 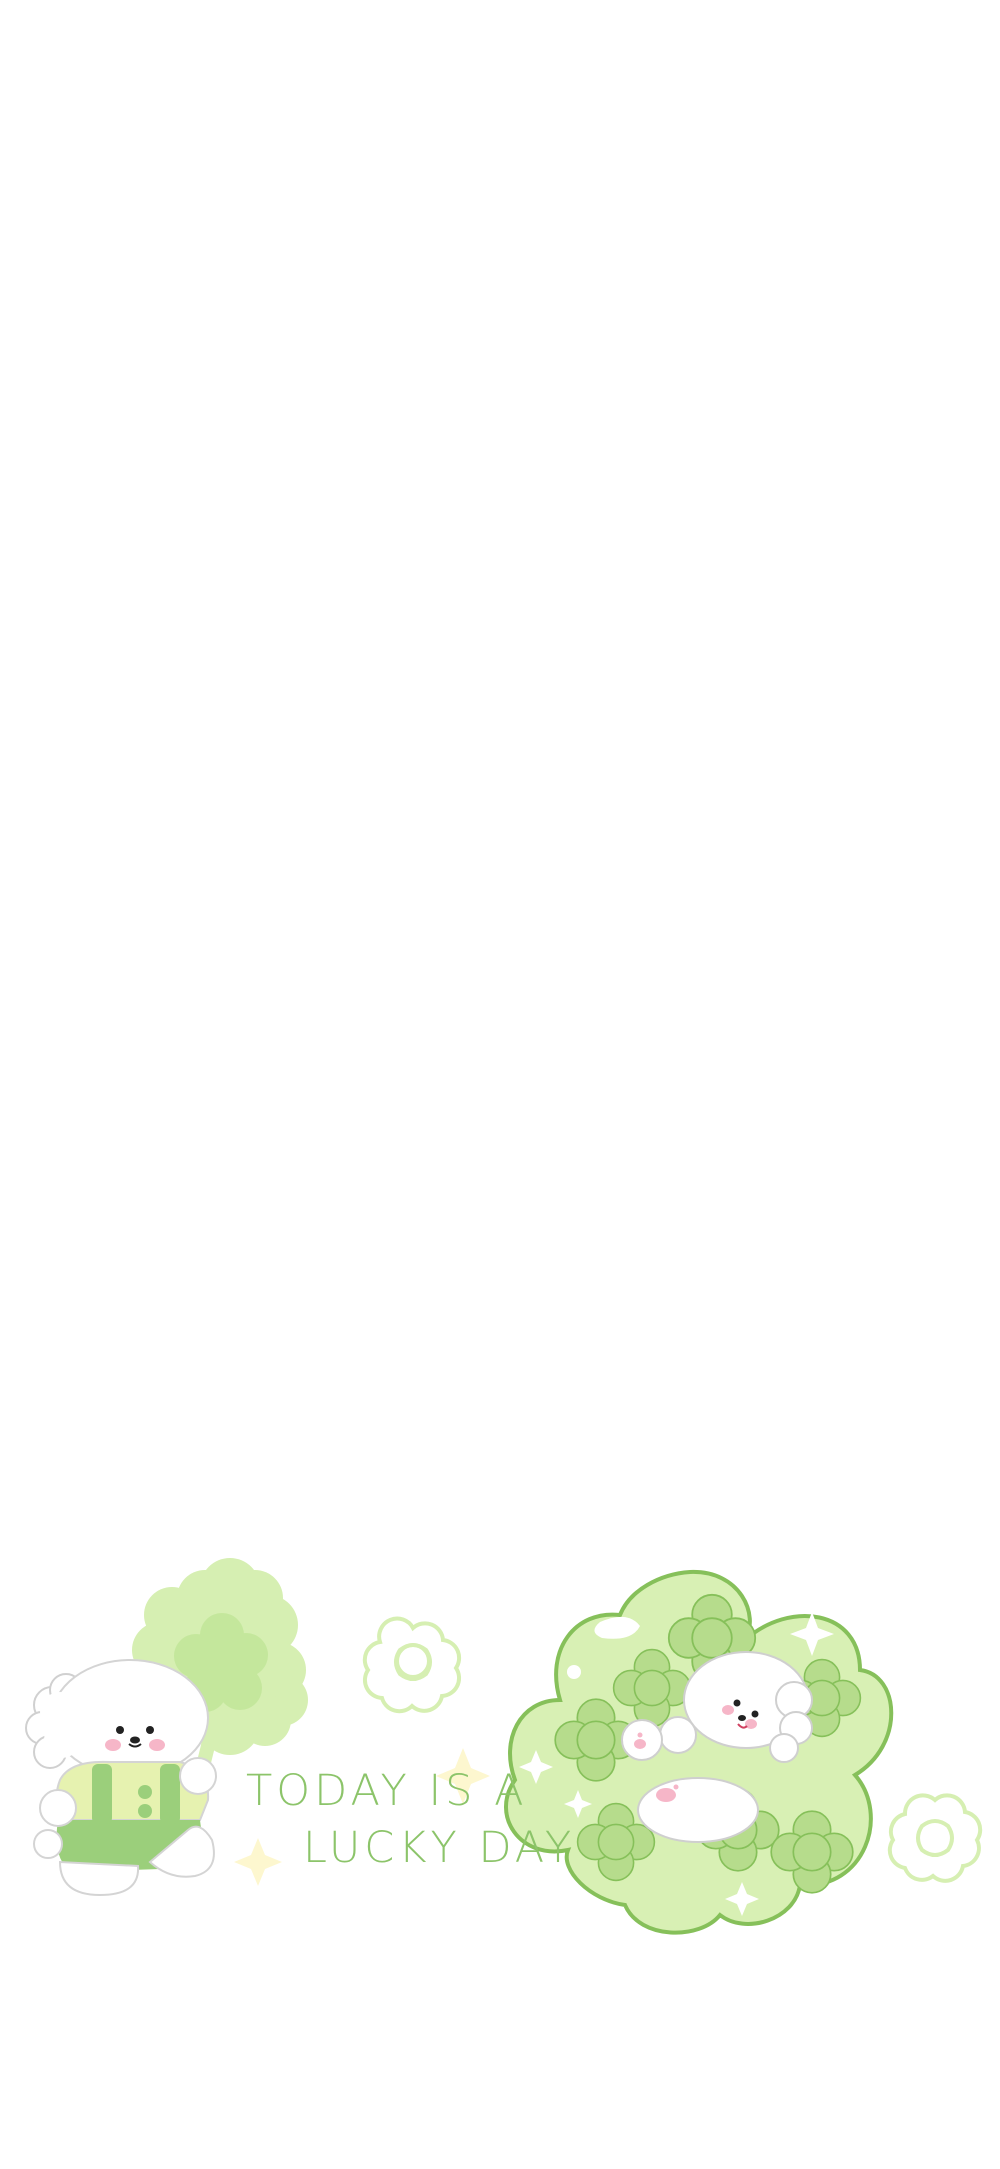 I want to click on puppy-icon, so click(x=121, y=1778).